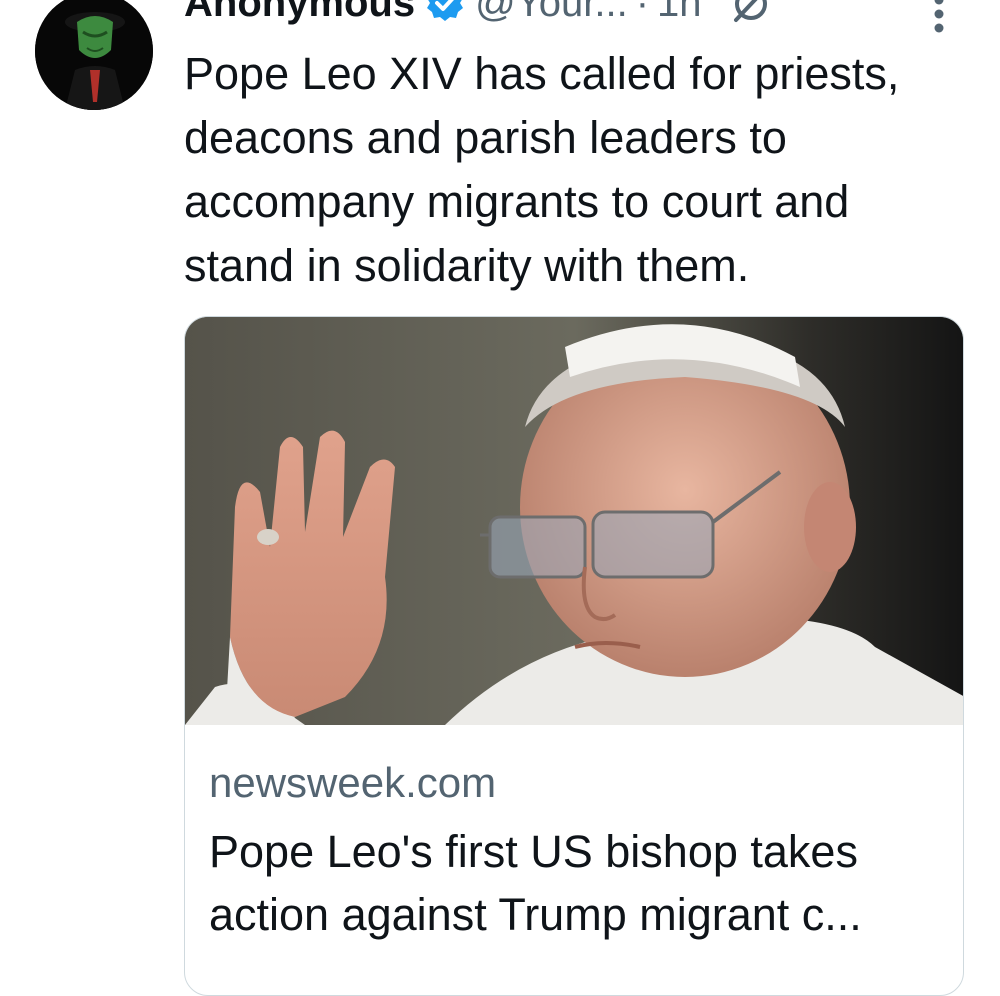  Describe the element at coordinates (299, 13) in the screenshot. I see `author-name: Anonymous` at that location.